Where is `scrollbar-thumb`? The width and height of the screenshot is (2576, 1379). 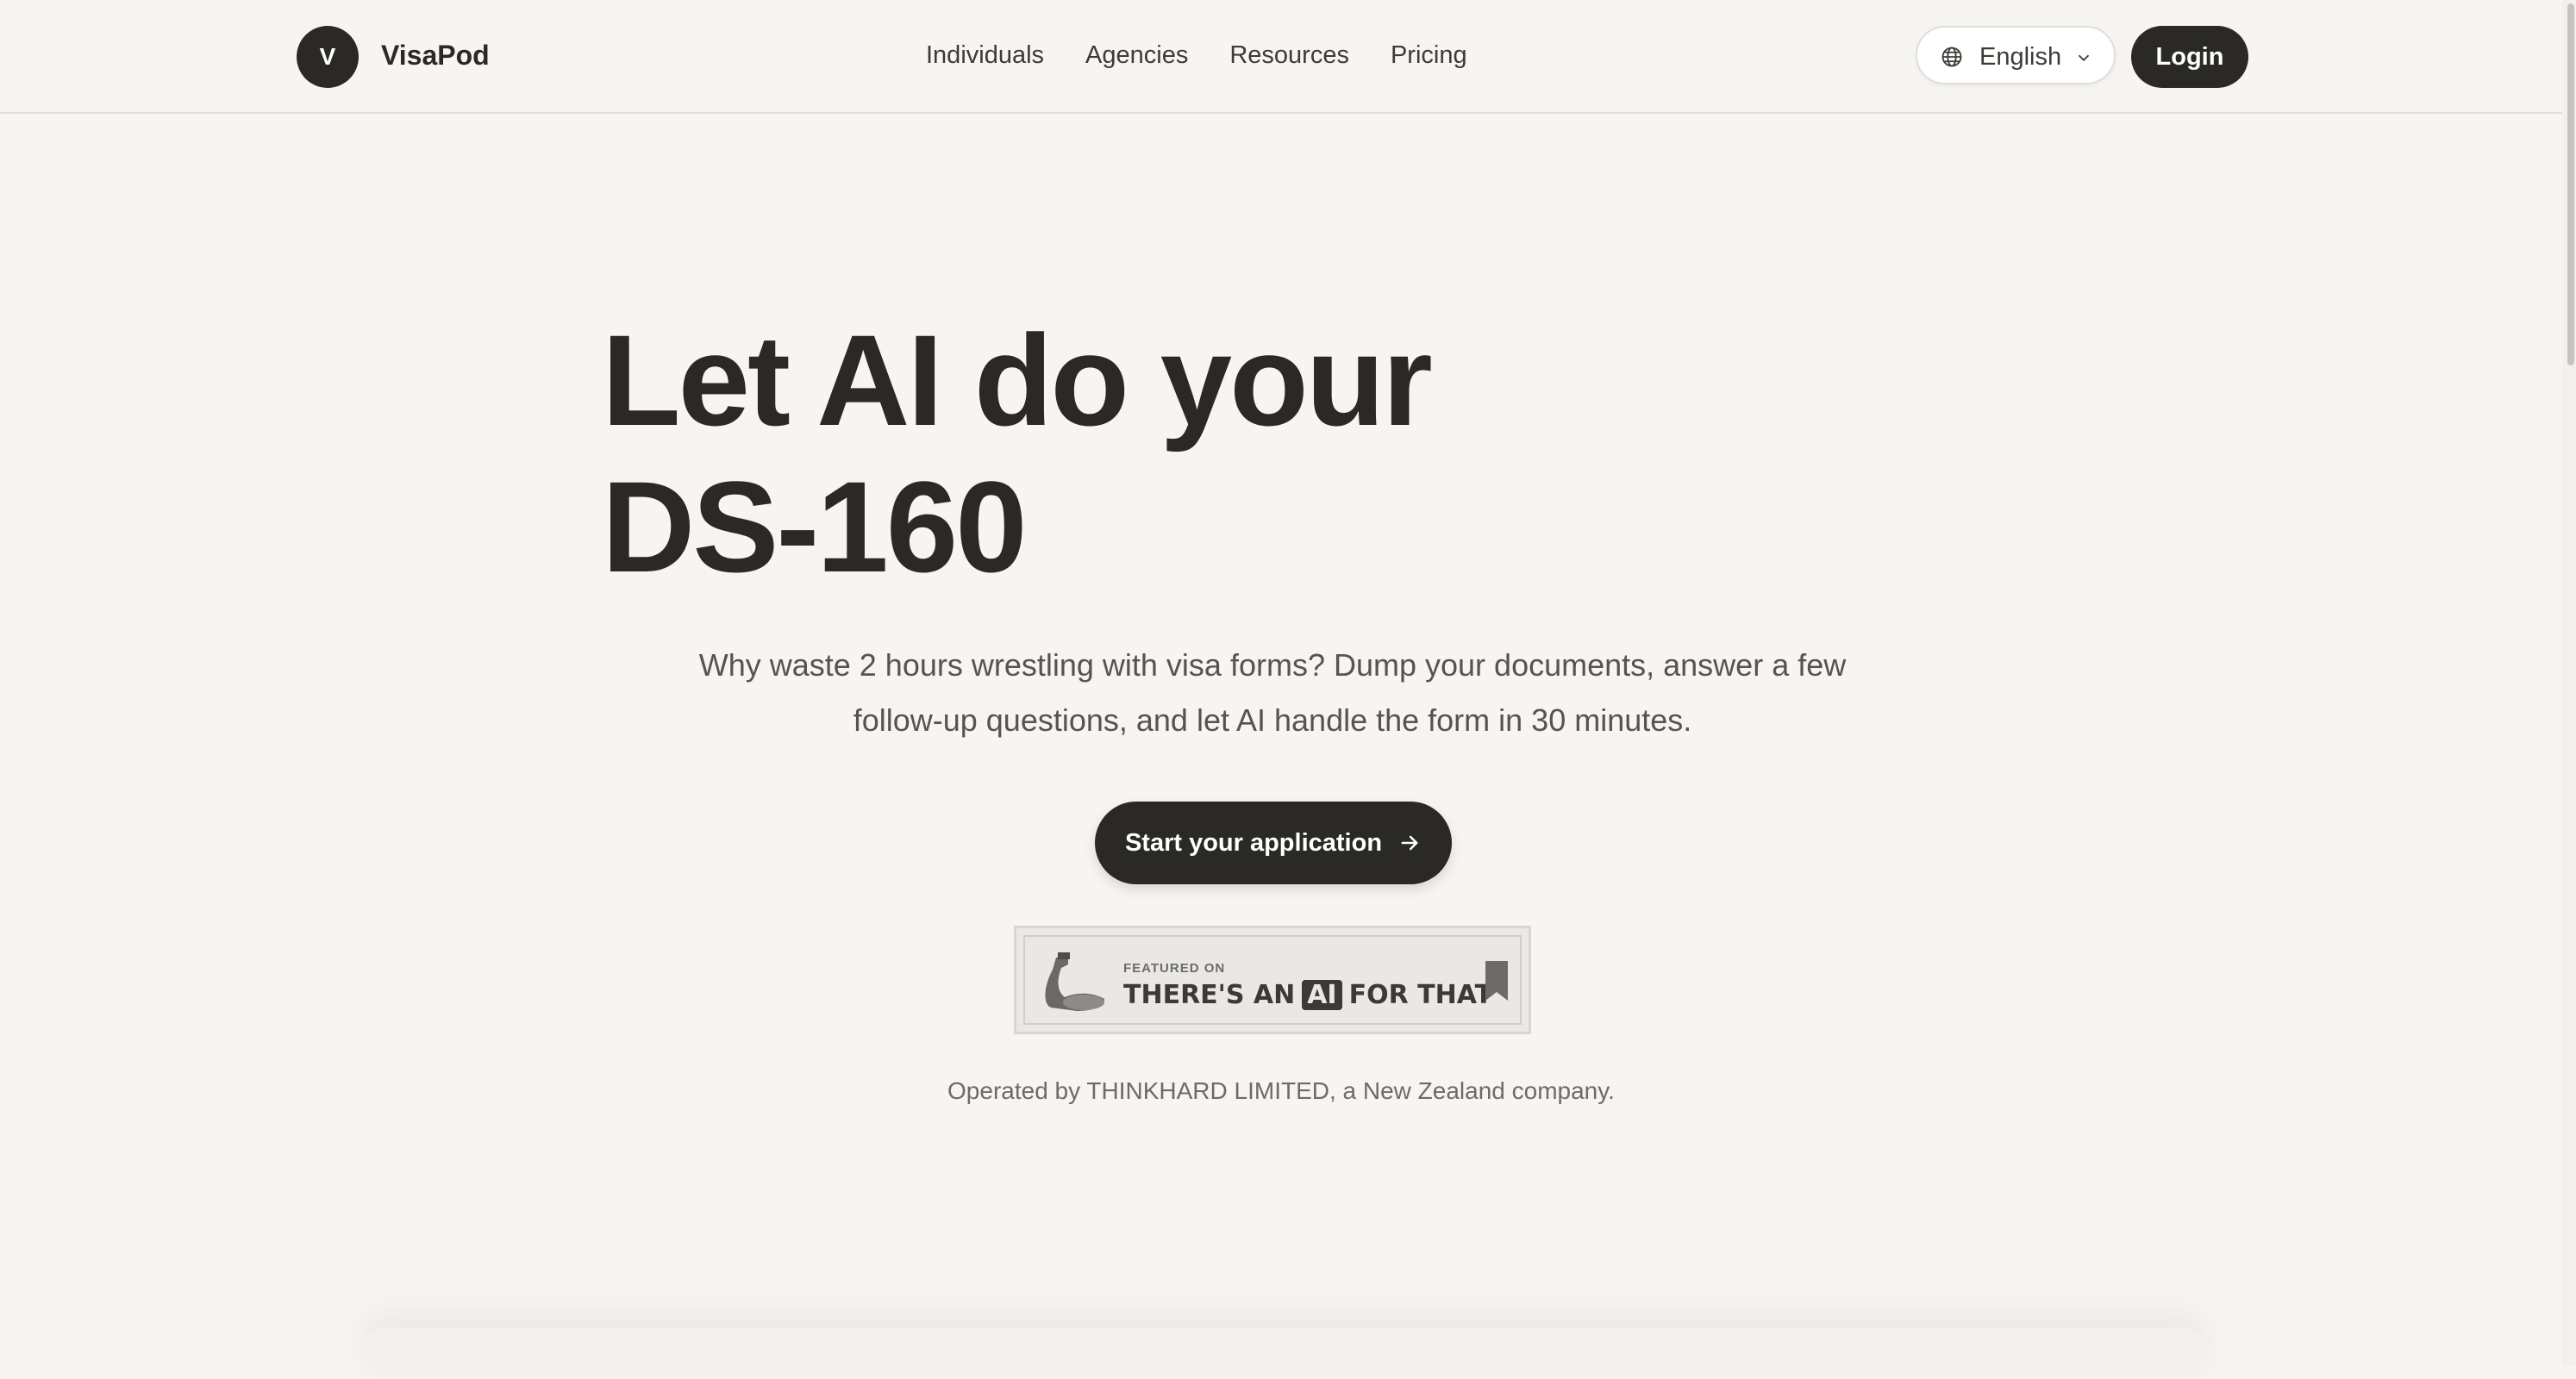
scrollbar-thumb is located at coordinates (2570, 184).